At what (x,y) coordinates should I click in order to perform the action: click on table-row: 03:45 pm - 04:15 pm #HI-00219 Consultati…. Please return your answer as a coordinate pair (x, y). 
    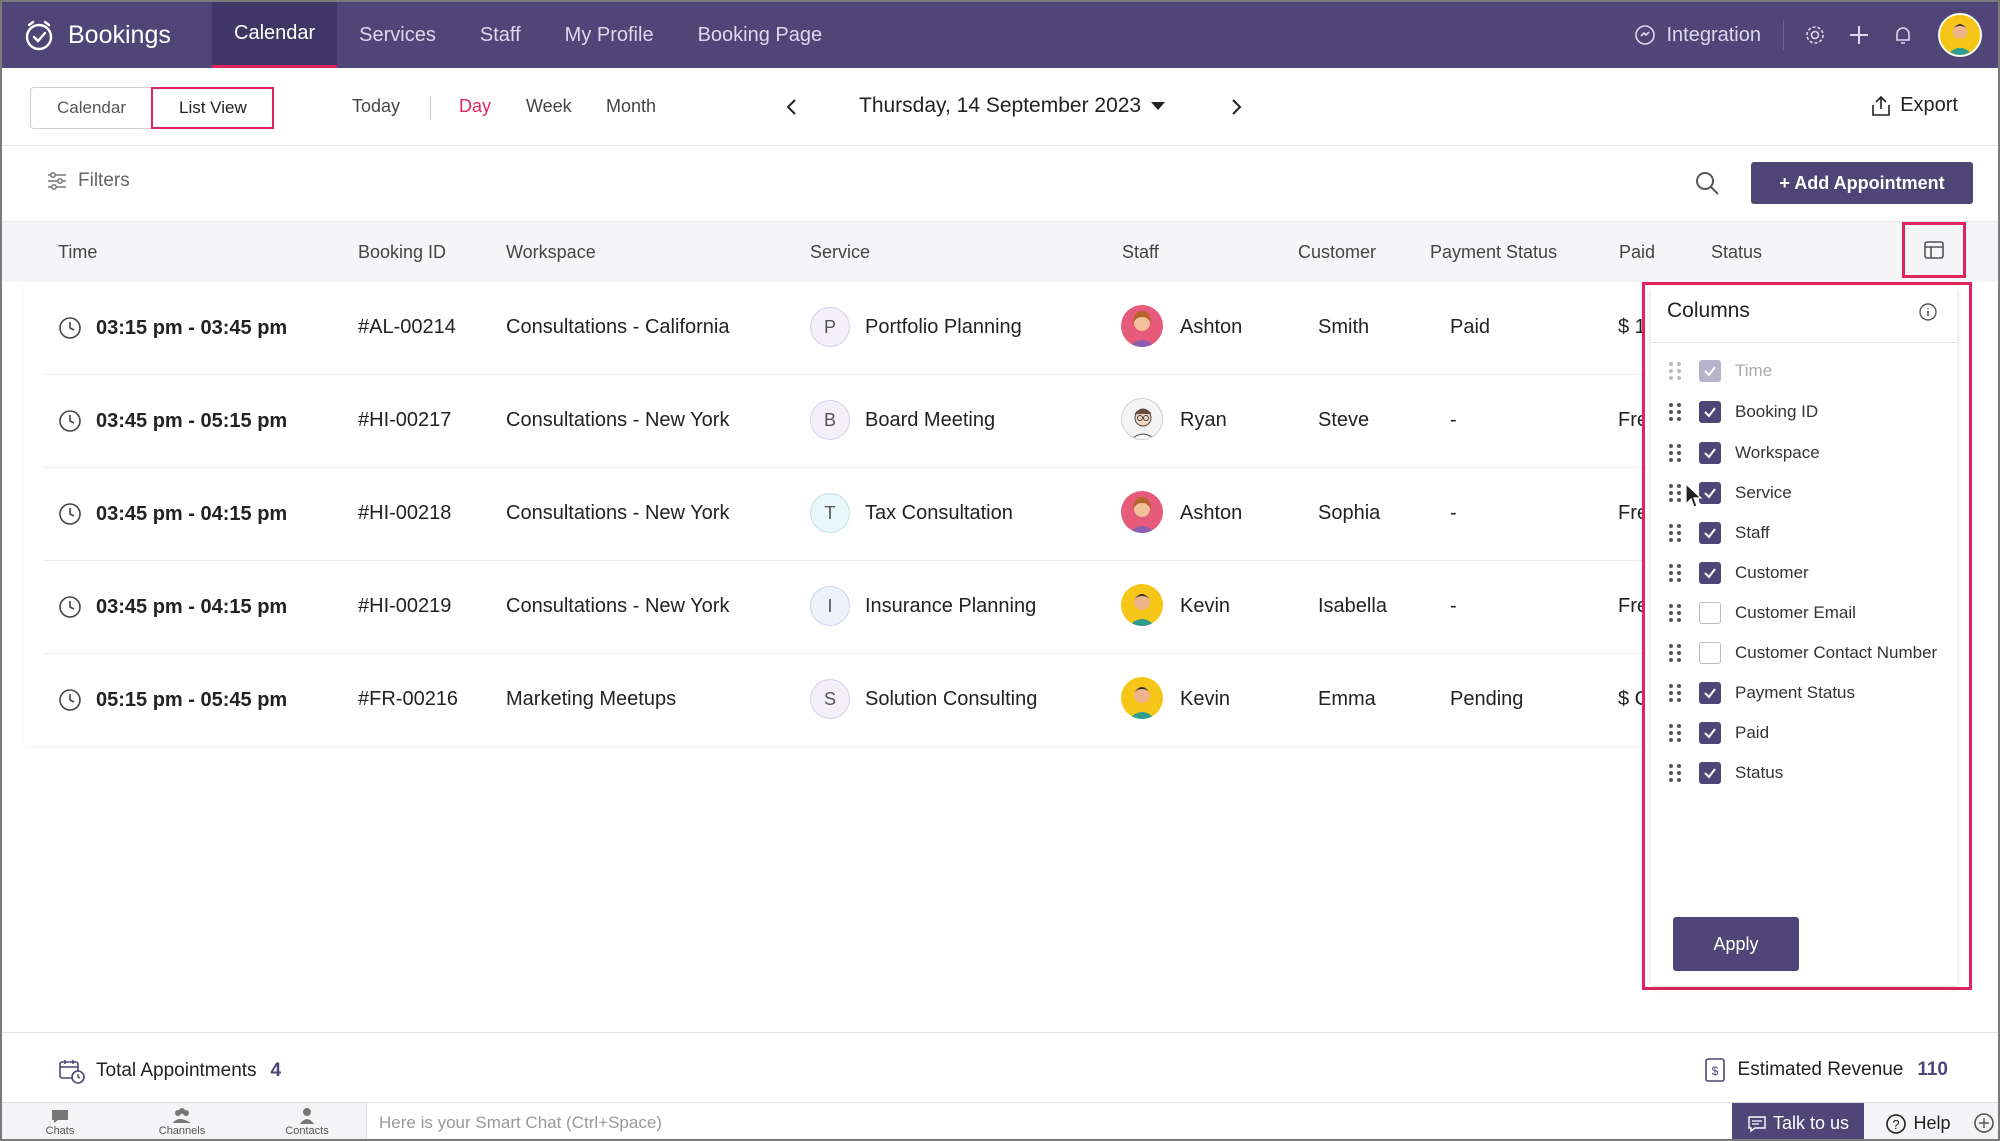
    Looking at the image, I should click on (846, 607).